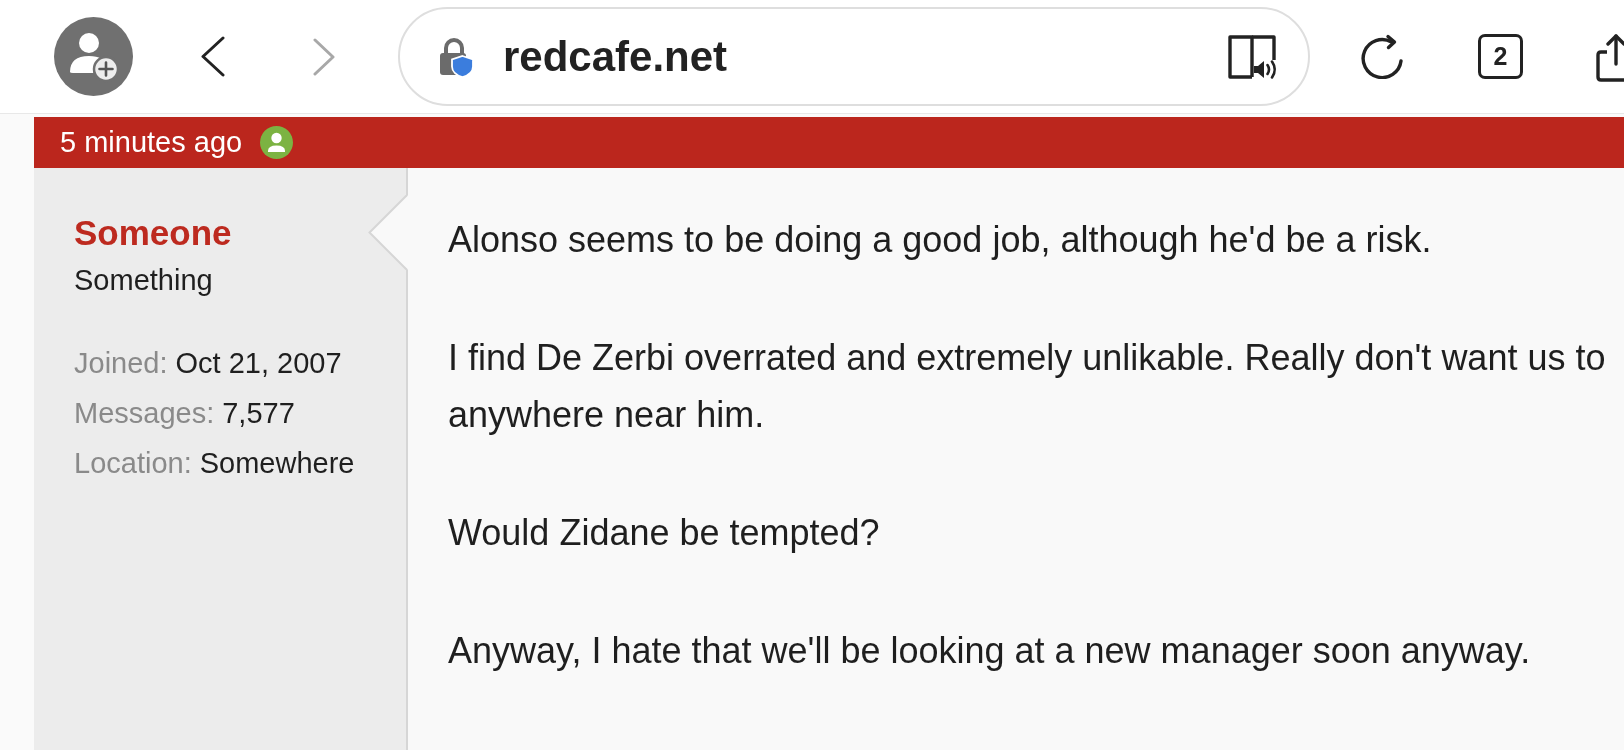 The width and height of the screenshot is (1624, 750). I want to click on add-profile-icon, so click(93, 56).